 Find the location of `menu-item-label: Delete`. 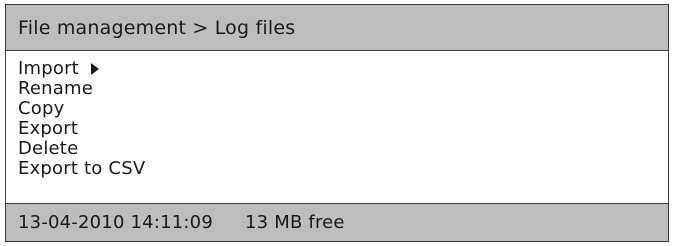

menu-item-label: Delete is located at coordinates (48, 148).